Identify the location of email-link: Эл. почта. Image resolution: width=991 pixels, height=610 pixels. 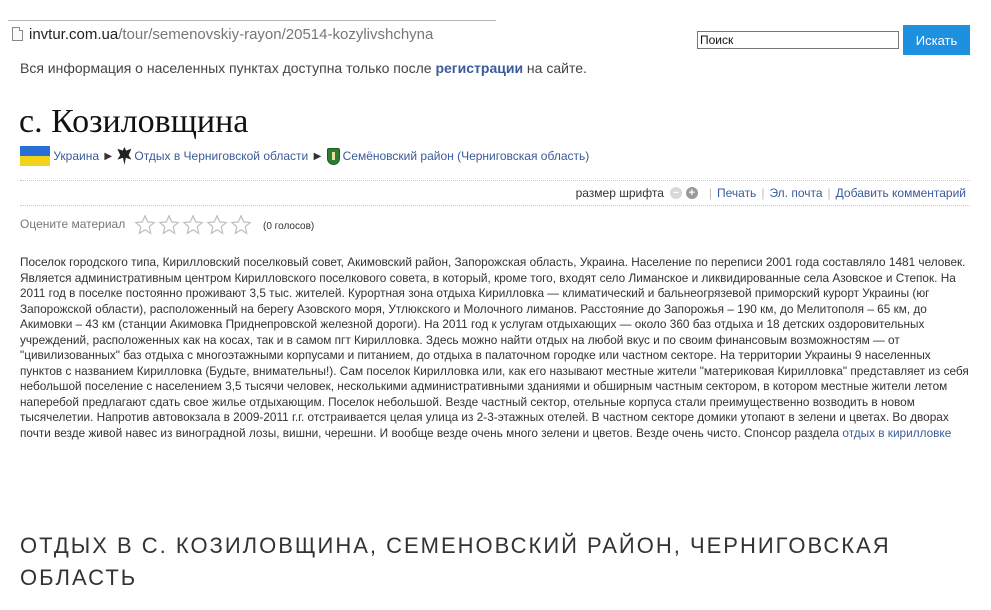
(795, 193).